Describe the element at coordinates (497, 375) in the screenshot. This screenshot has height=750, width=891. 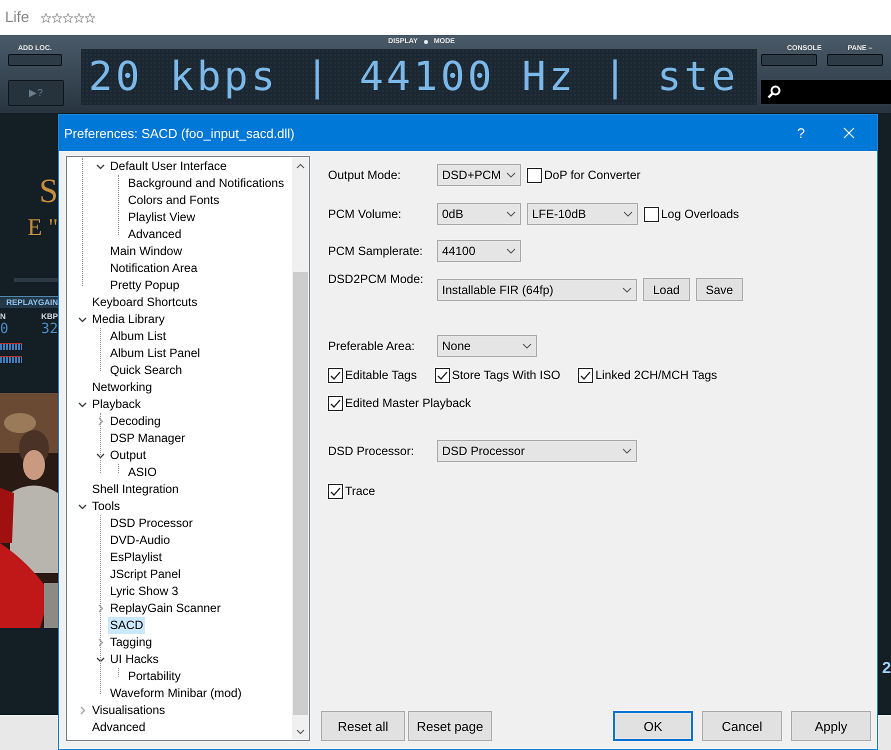
I see `checkbox: Store Tags With ISO` at that location.